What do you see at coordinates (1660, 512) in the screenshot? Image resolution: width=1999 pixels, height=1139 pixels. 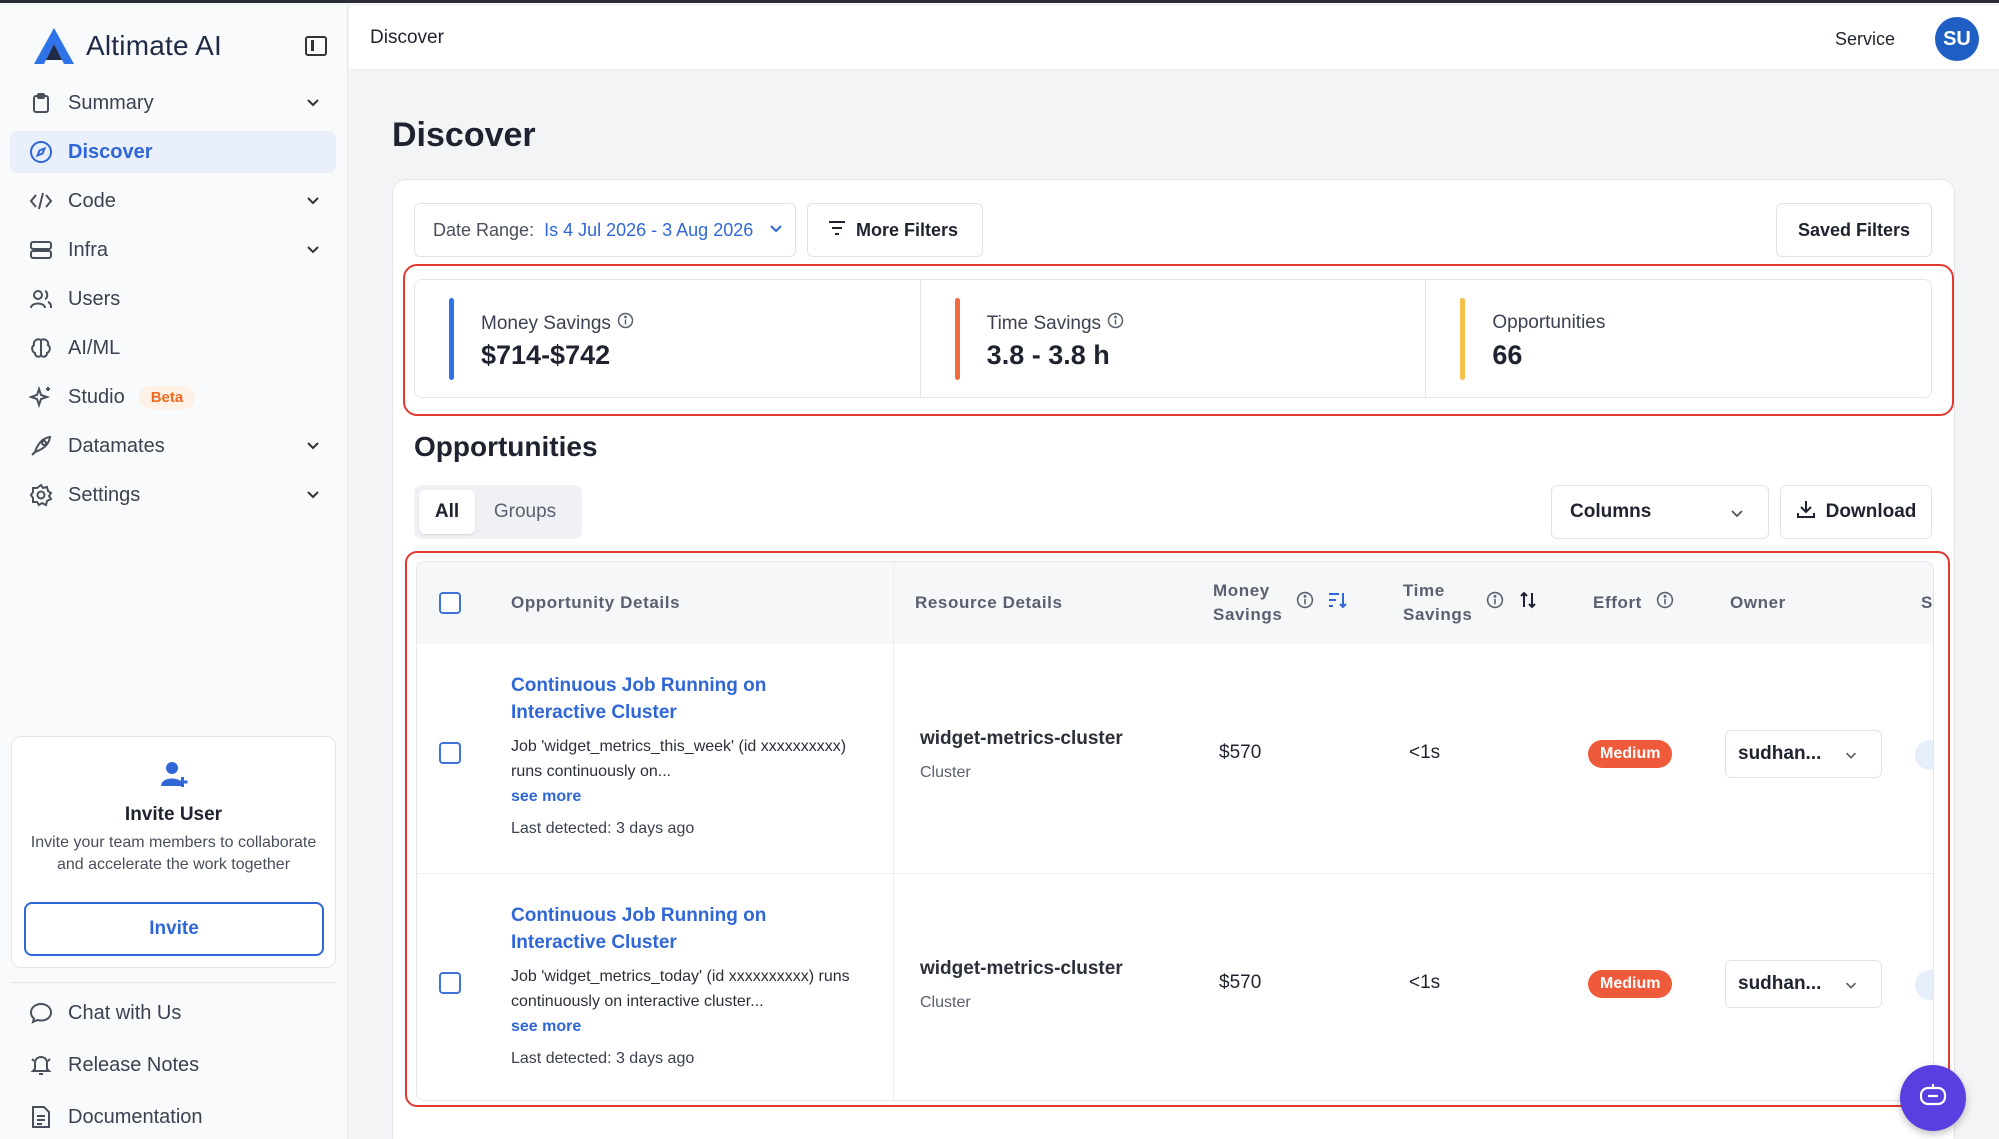 I see `columns-dropdown: Columns` at bounding box center [1660, 512].